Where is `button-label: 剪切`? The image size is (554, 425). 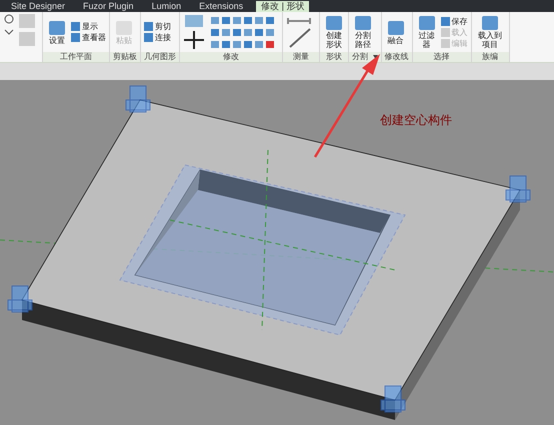
button-label: 剪切 is located at coordinates (163, 26).